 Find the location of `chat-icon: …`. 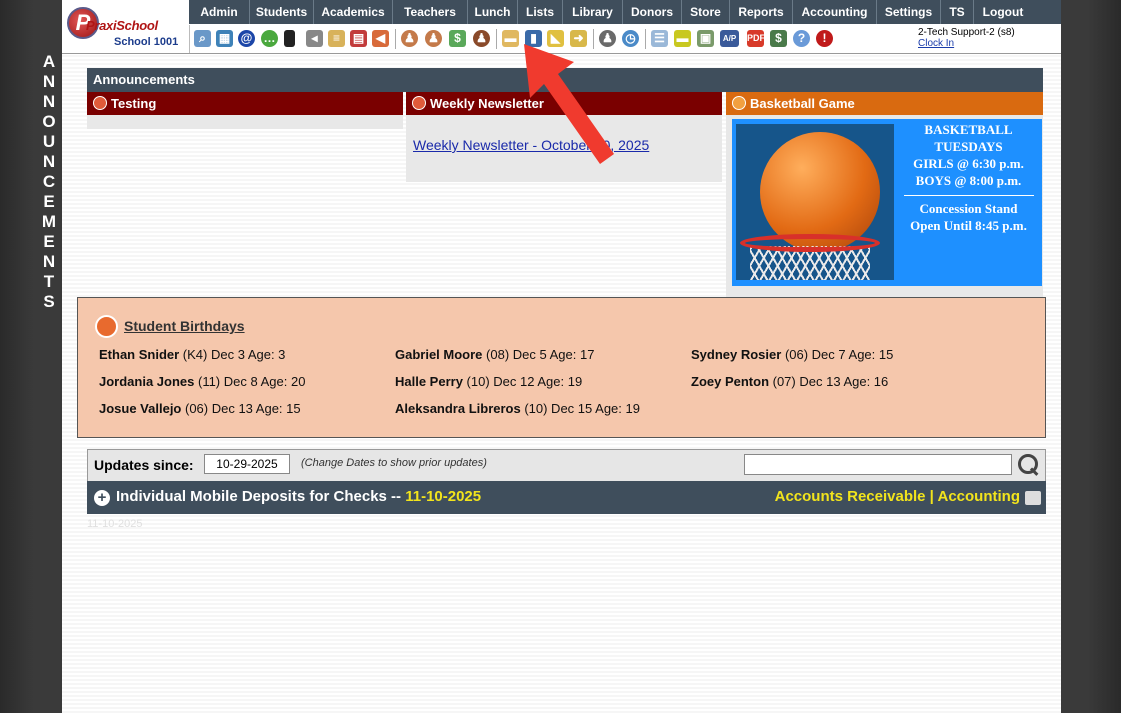

chat-icon: … is located at coordinates (269, 38).